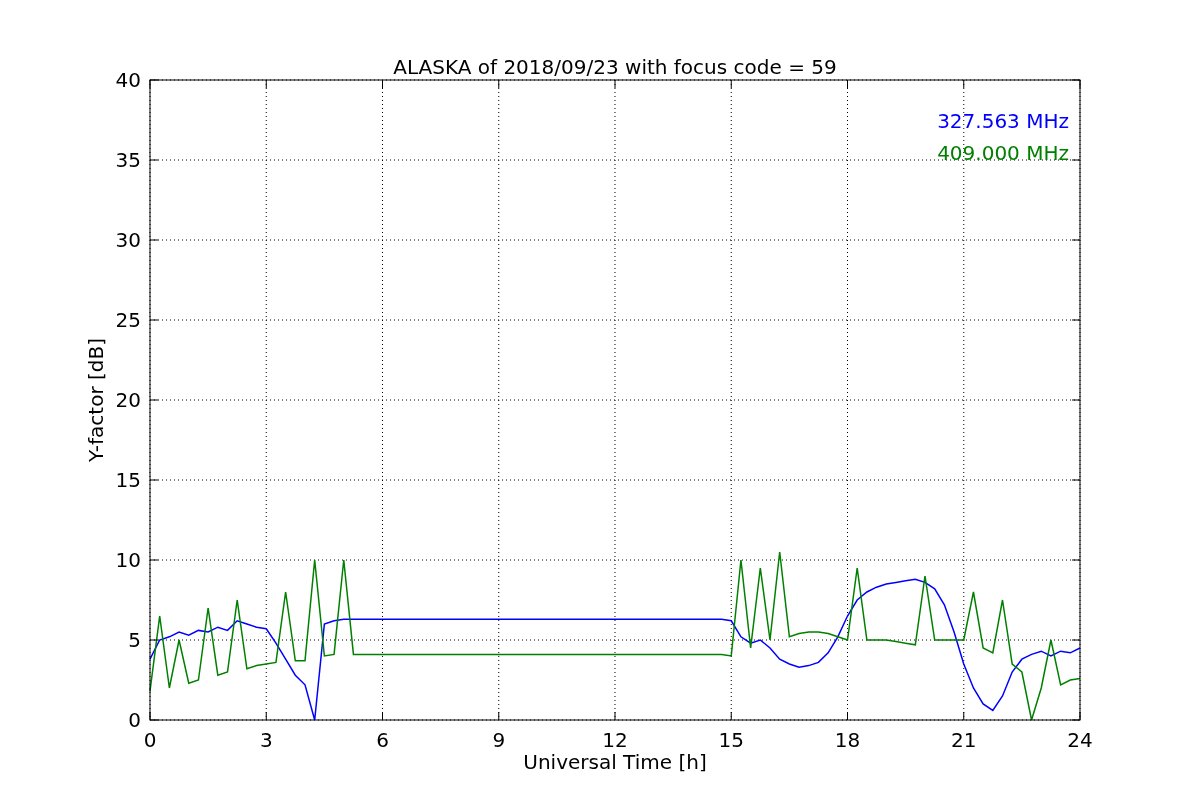  What do you see at coordinates (128, 320) in the screenshot?
I see `y-tick-label: 25` at bounding box center [128, 320].